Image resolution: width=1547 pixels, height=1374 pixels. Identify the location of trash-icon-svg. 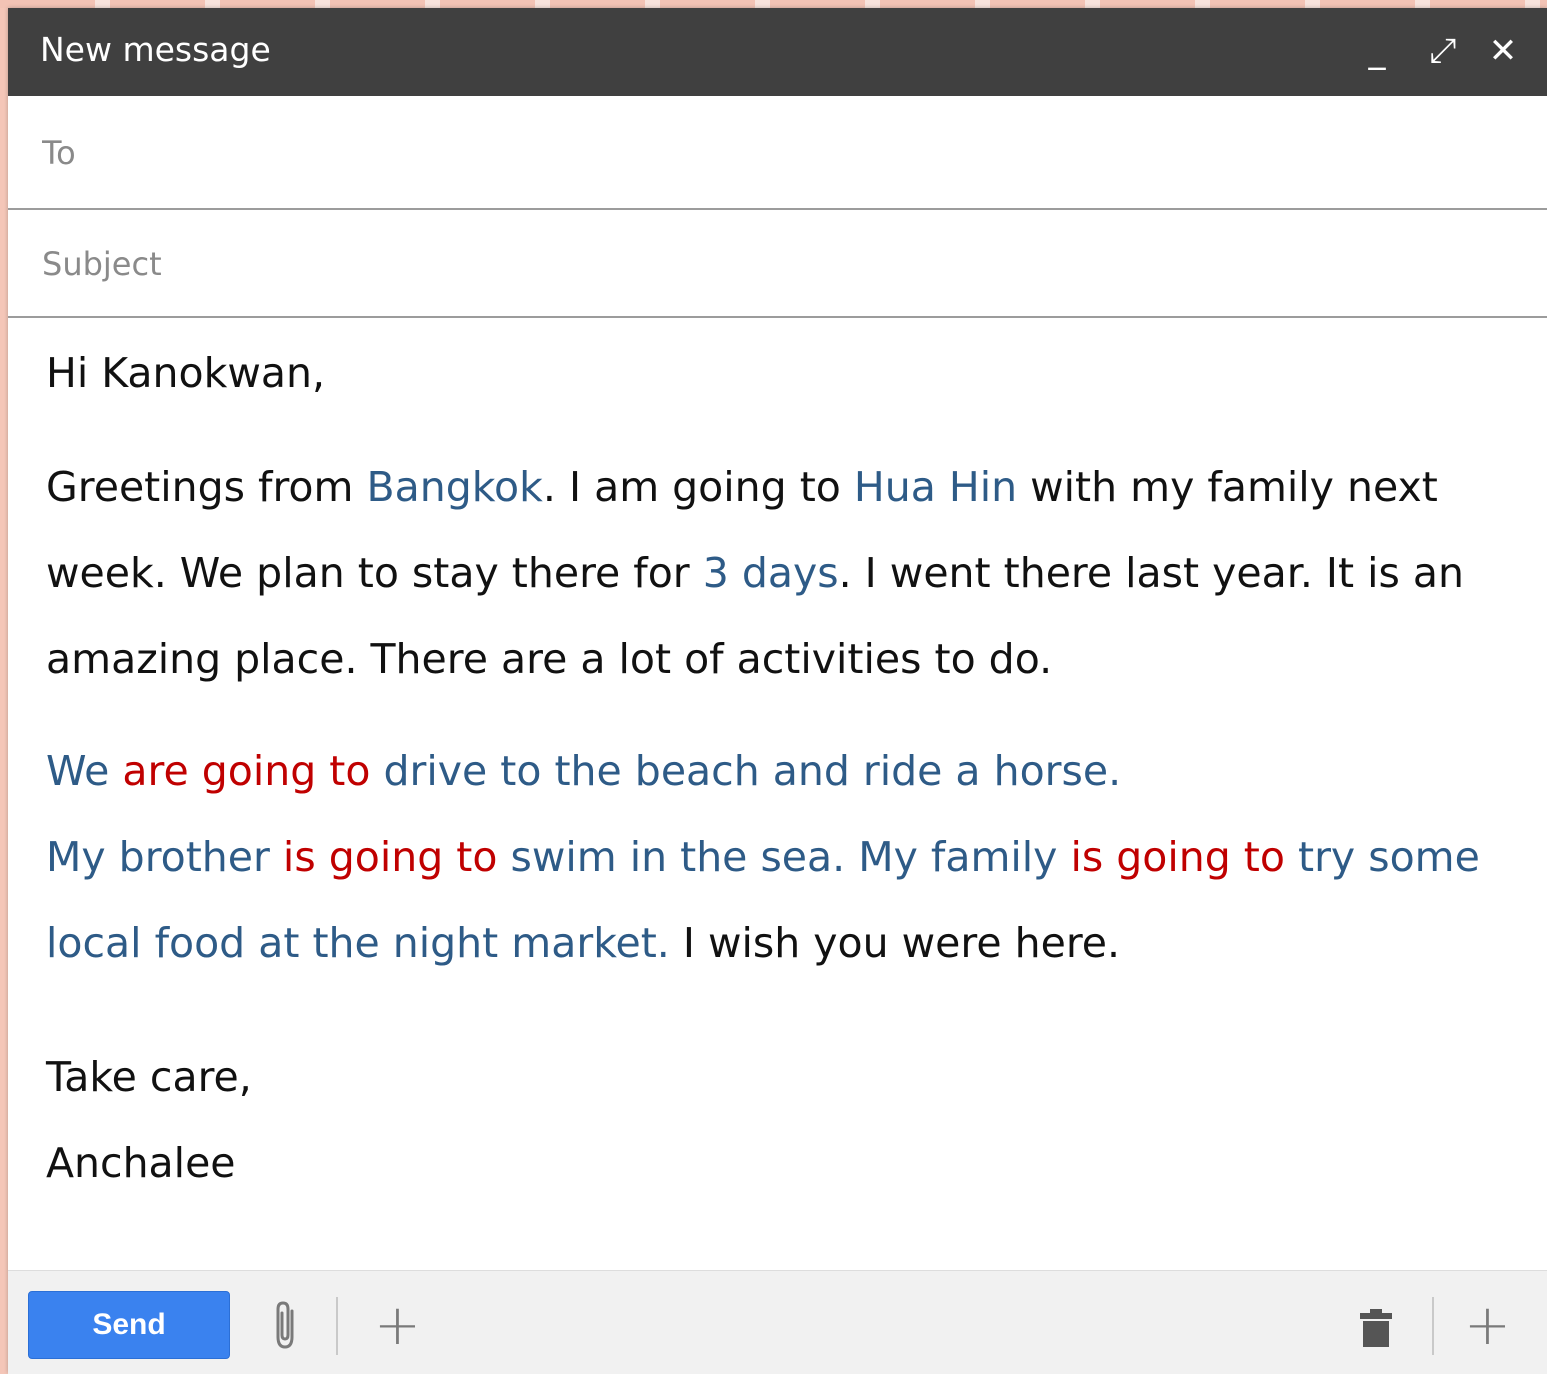
(1376, 1328).